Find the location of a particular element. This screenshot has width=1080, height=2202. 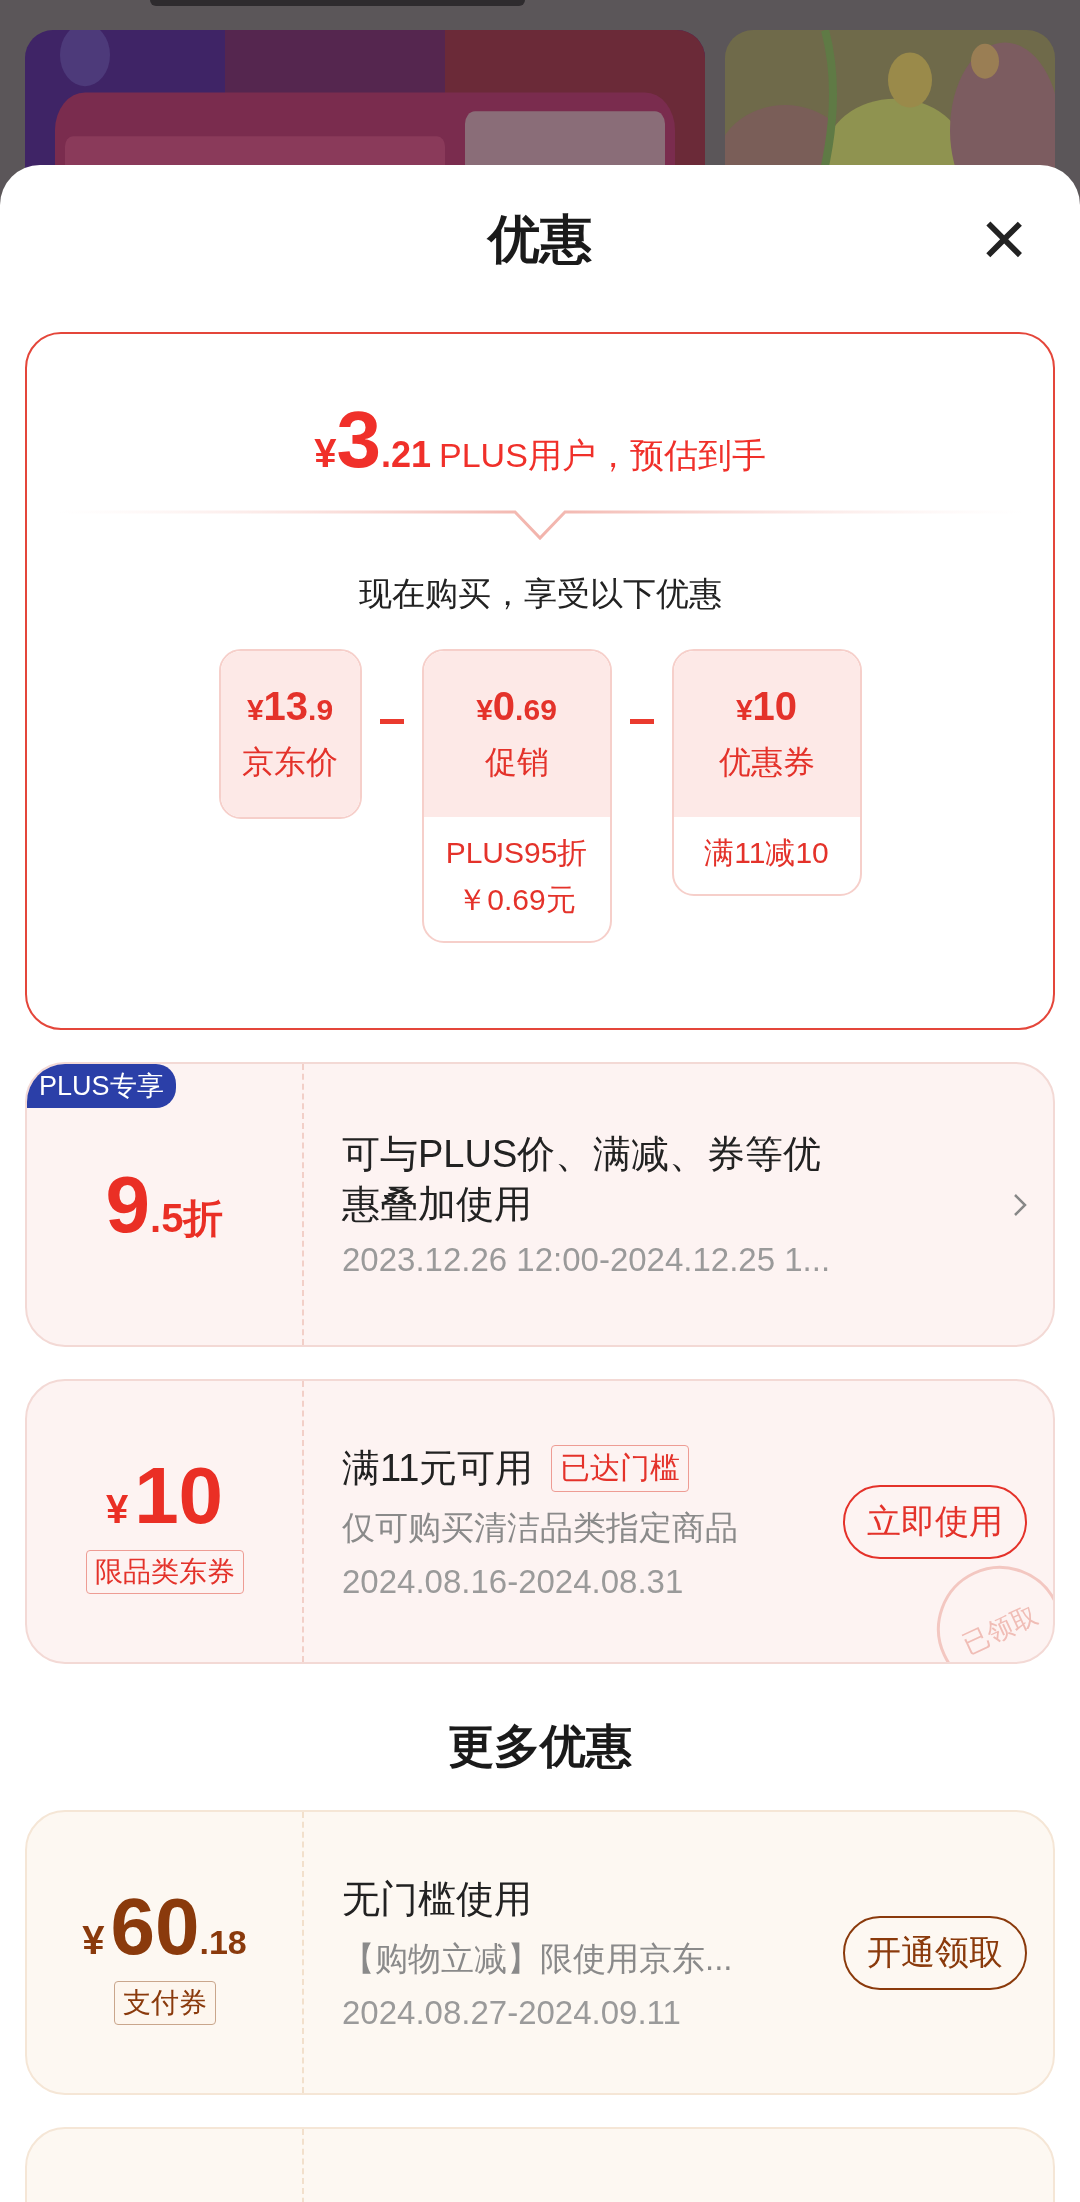

threshold-tag: 已达门槛 is located at coordinates (620, 1468).